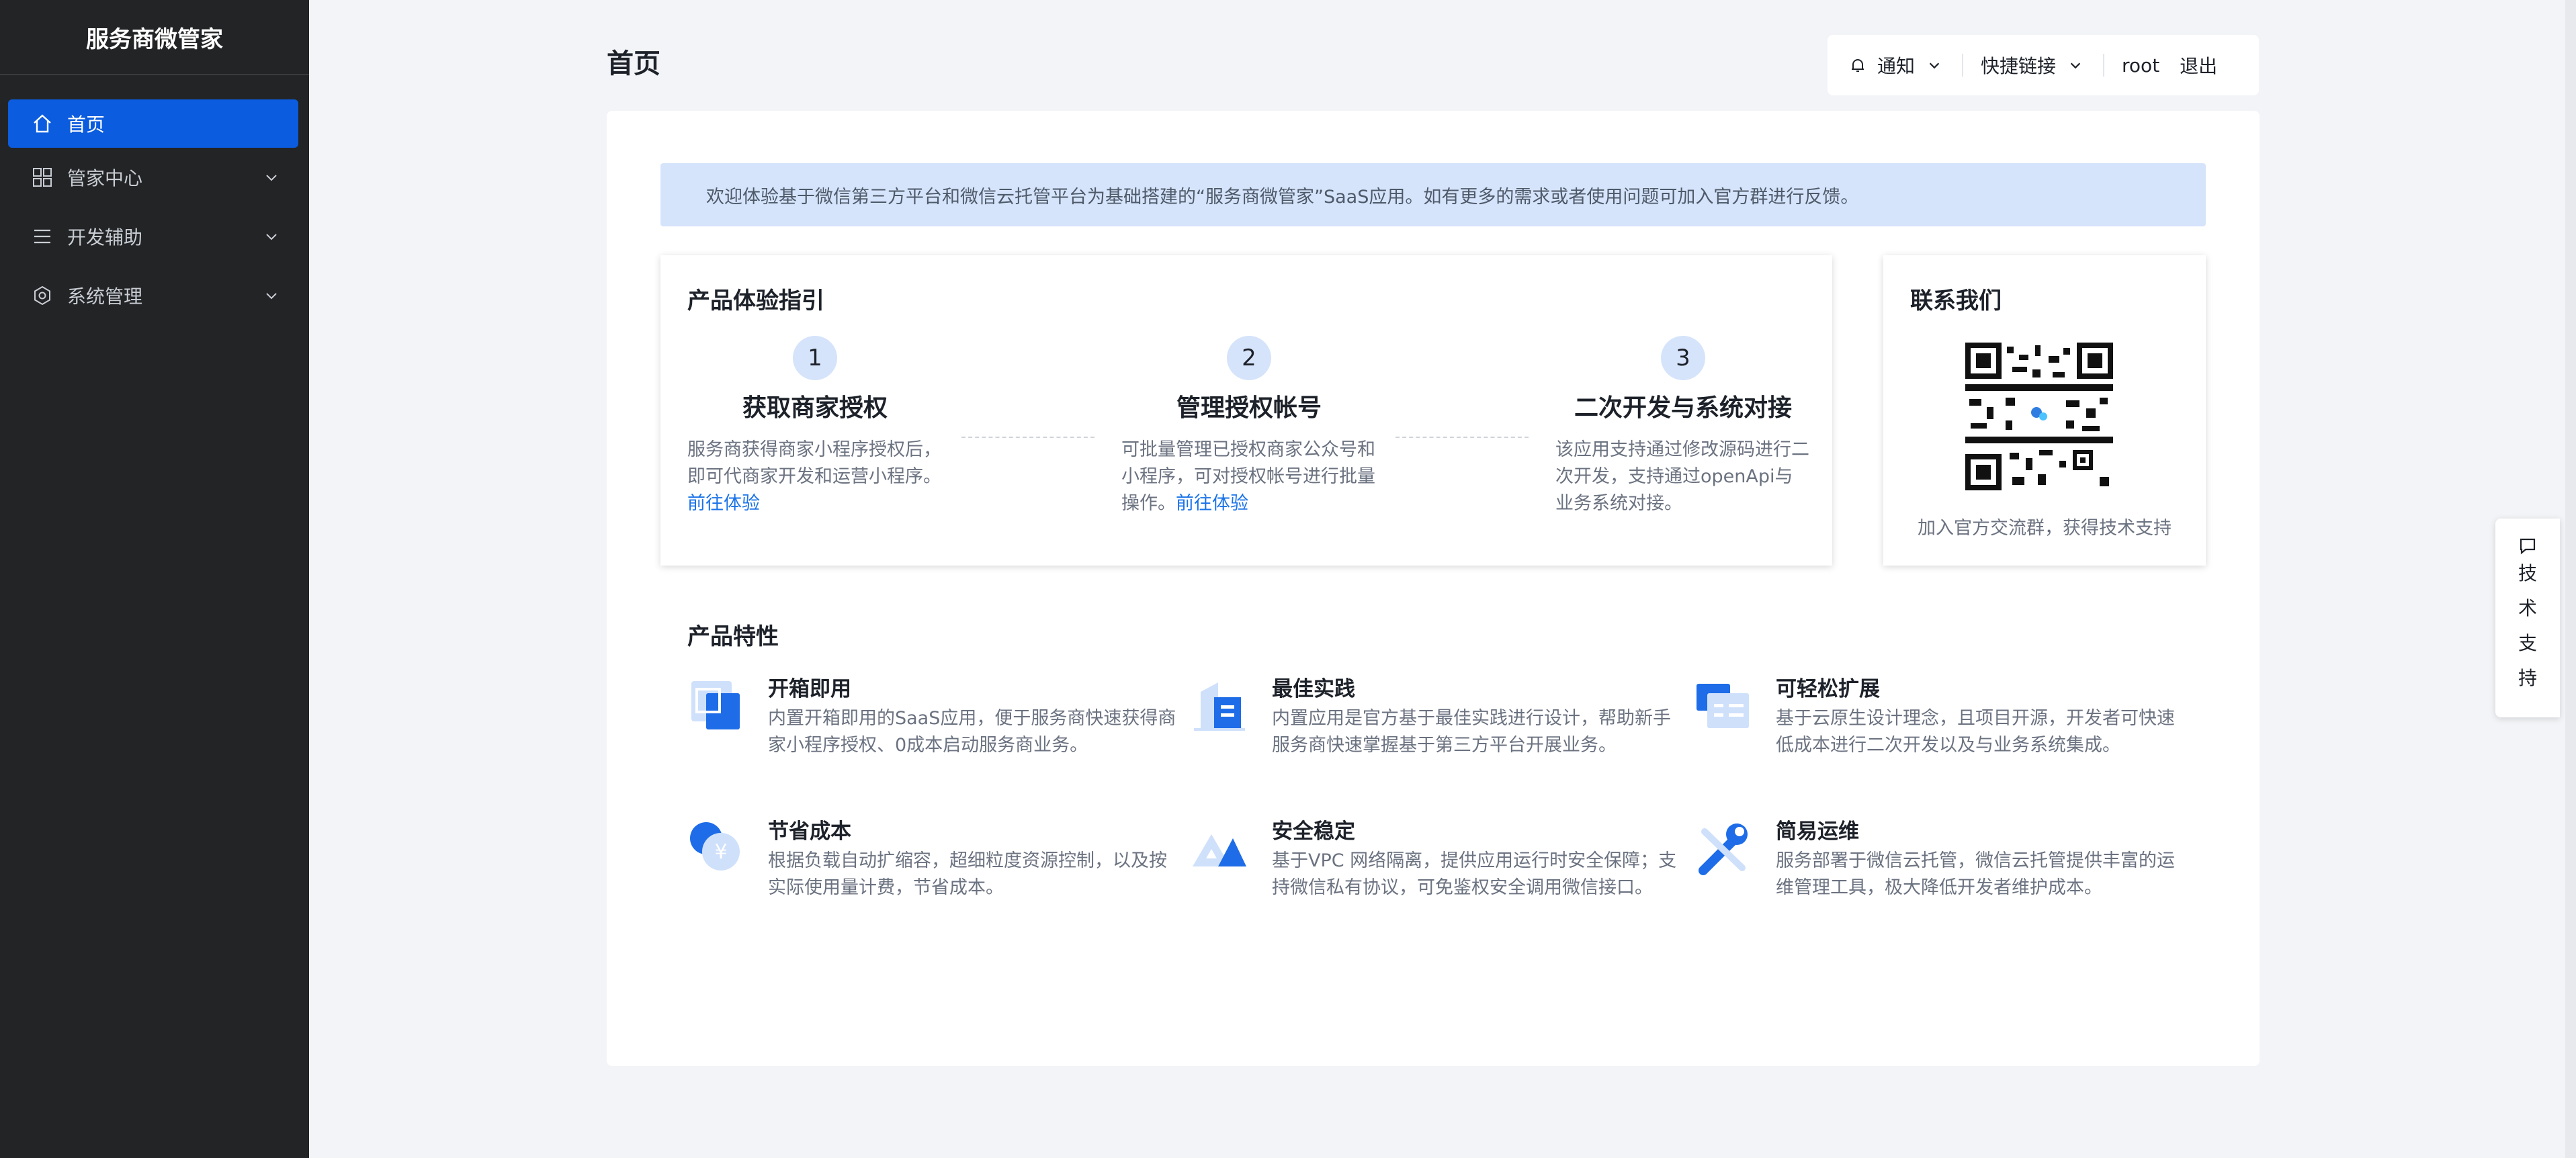  I want to click on sidebar-item-system: 系统管理, so click(153, 295).